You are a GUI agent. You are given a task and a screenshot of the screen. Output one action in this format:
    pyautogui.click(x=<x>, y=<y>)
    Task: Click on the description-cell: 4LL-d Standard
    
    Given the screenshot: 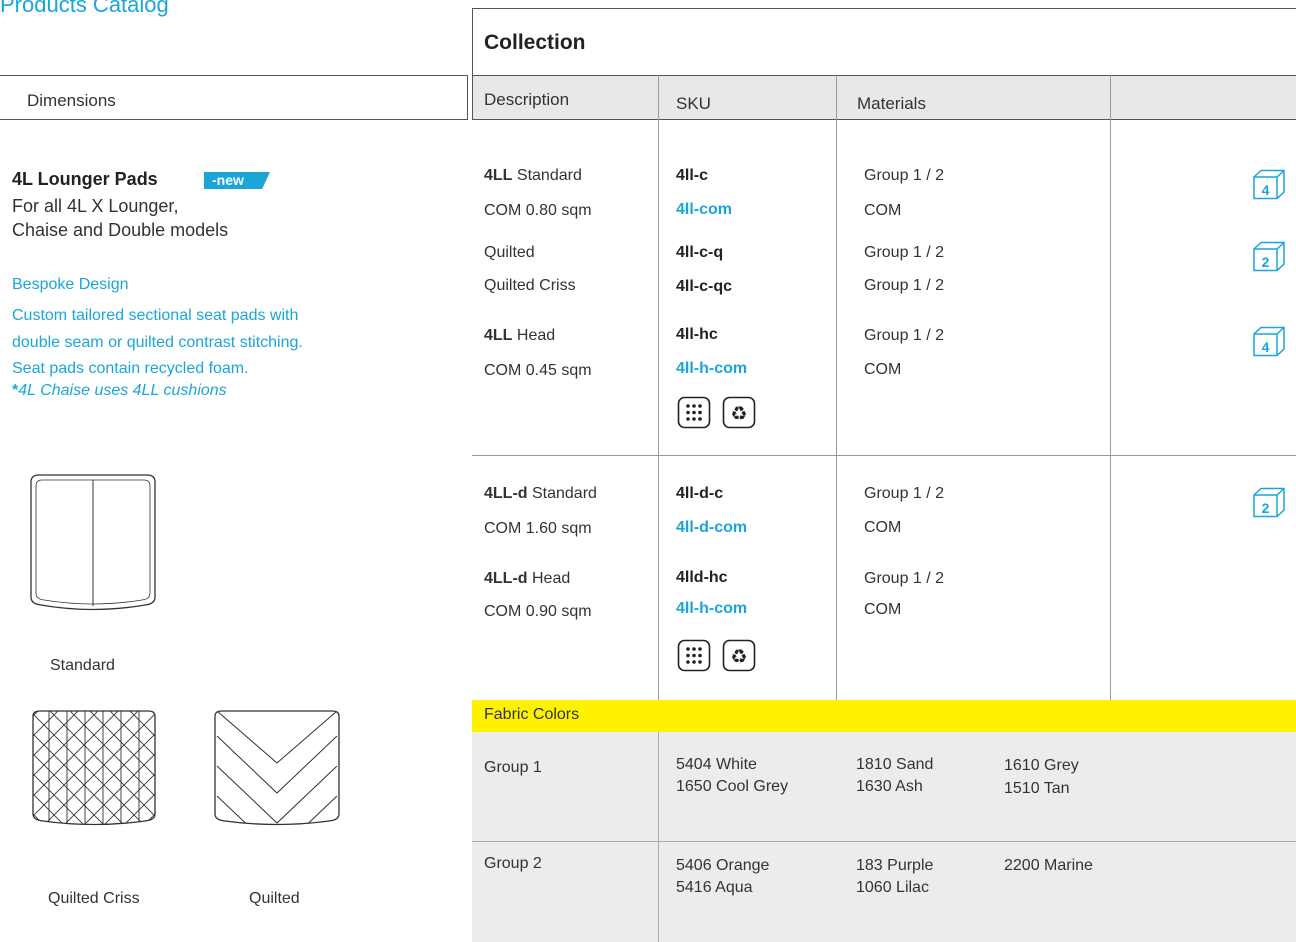 What is the action you would take?
    pyautogui.click(x=540, y=494)
    